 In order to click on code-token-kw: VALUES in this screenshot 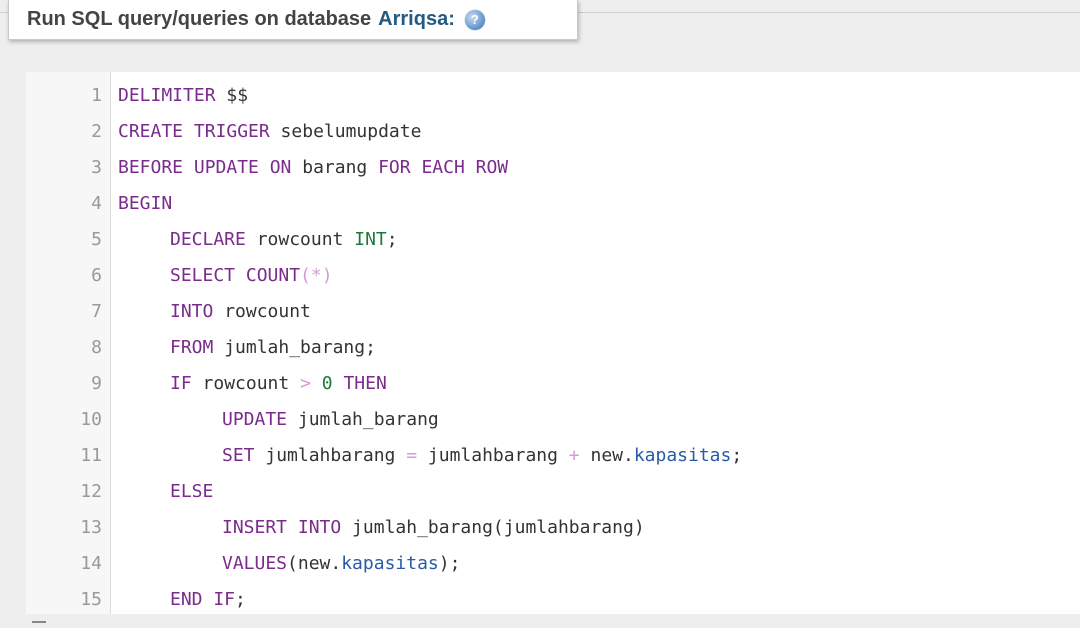, I will do `click(255, 563)`.